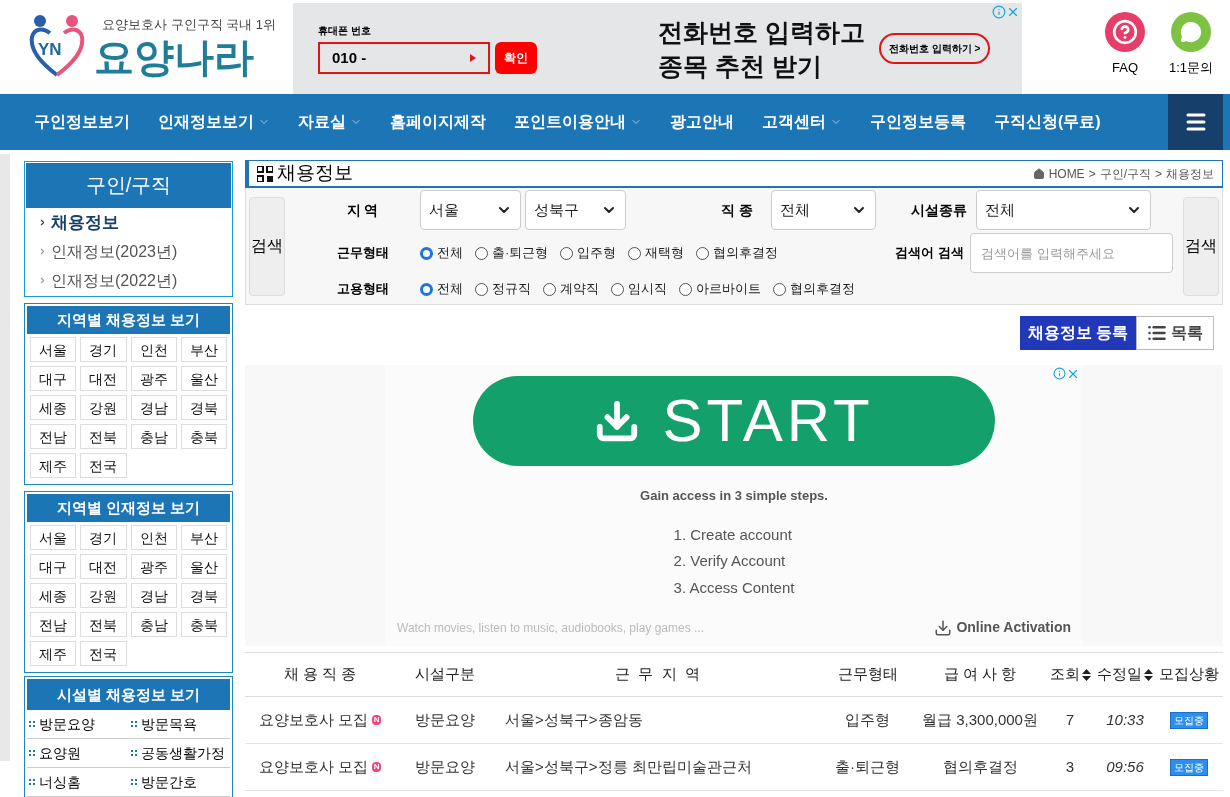 This screenshot has width=1230, height=797. I want to click on breadcrumb-link: 구인/구직, so click(1125, 173).